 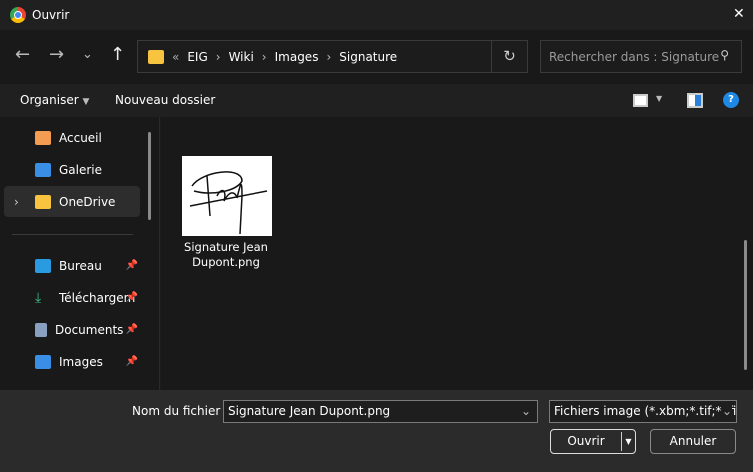 What do you see at coordinates (80, 265) in the screenshot?
I see `sidebar-item-label: Bureau` at bounding box center [80, 265].